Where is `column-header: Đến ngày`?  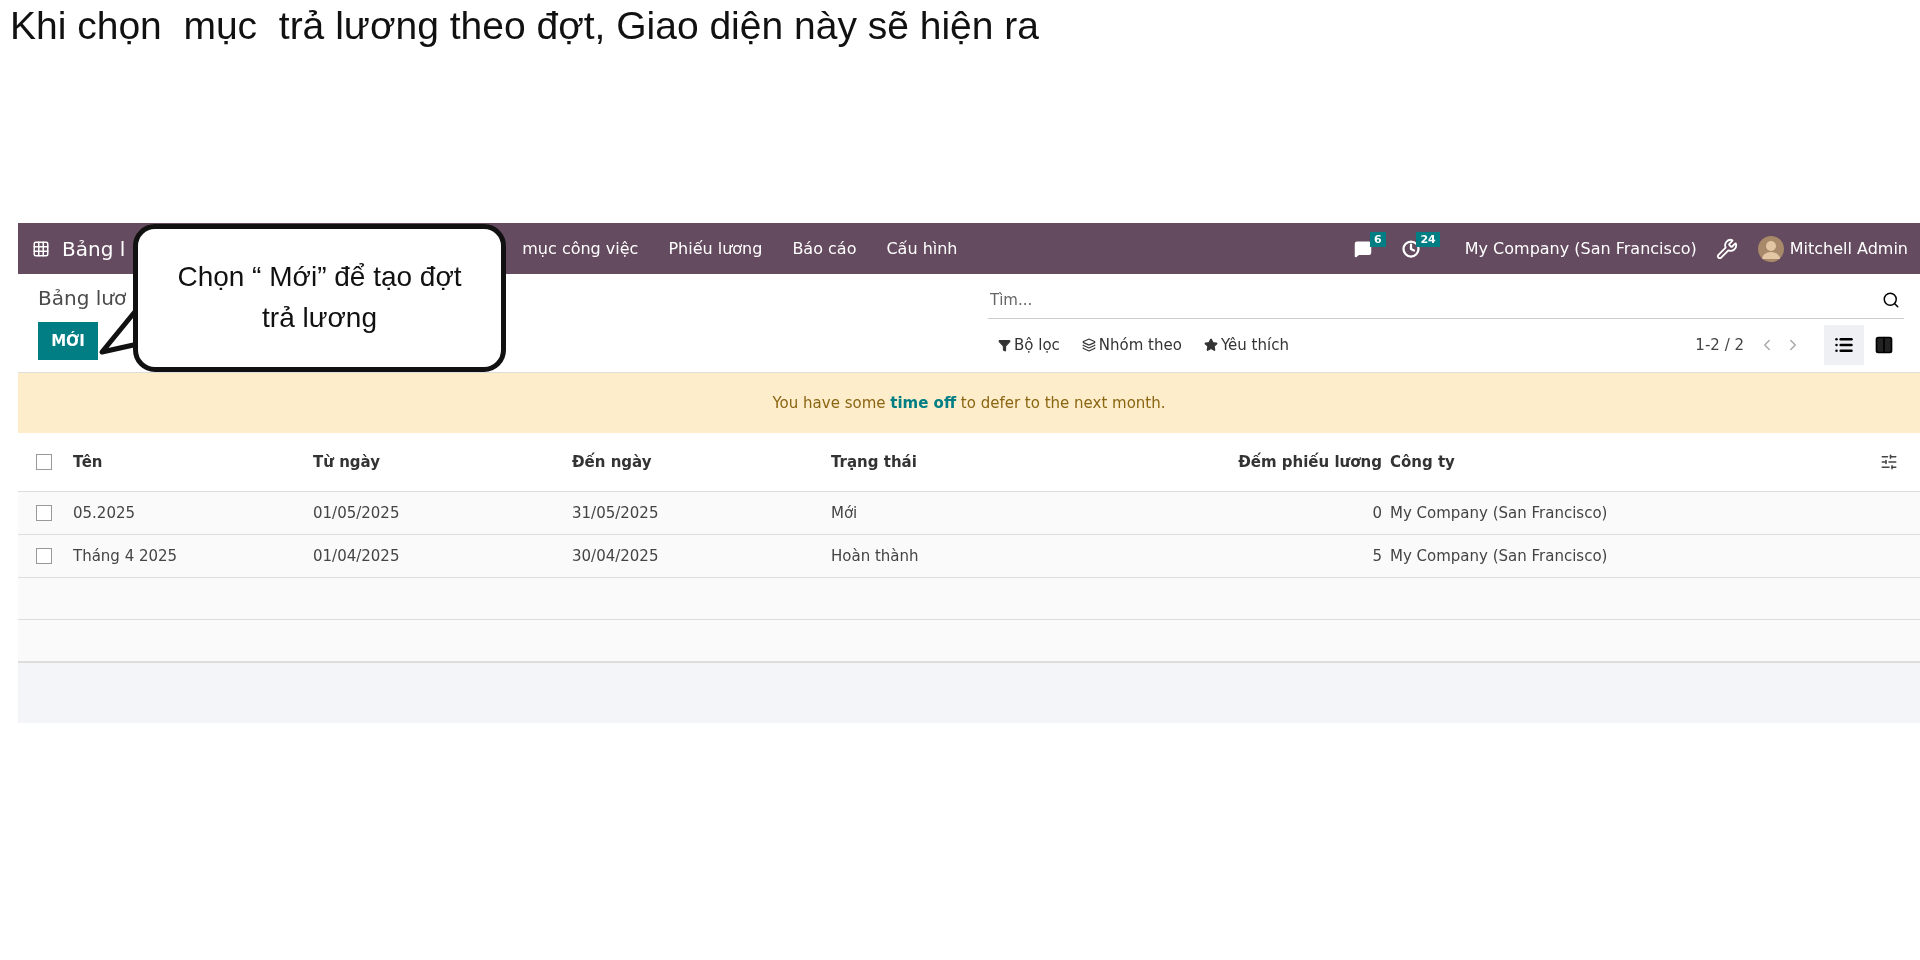
column-header: Đến ngày is located at coordinates (701, 462).